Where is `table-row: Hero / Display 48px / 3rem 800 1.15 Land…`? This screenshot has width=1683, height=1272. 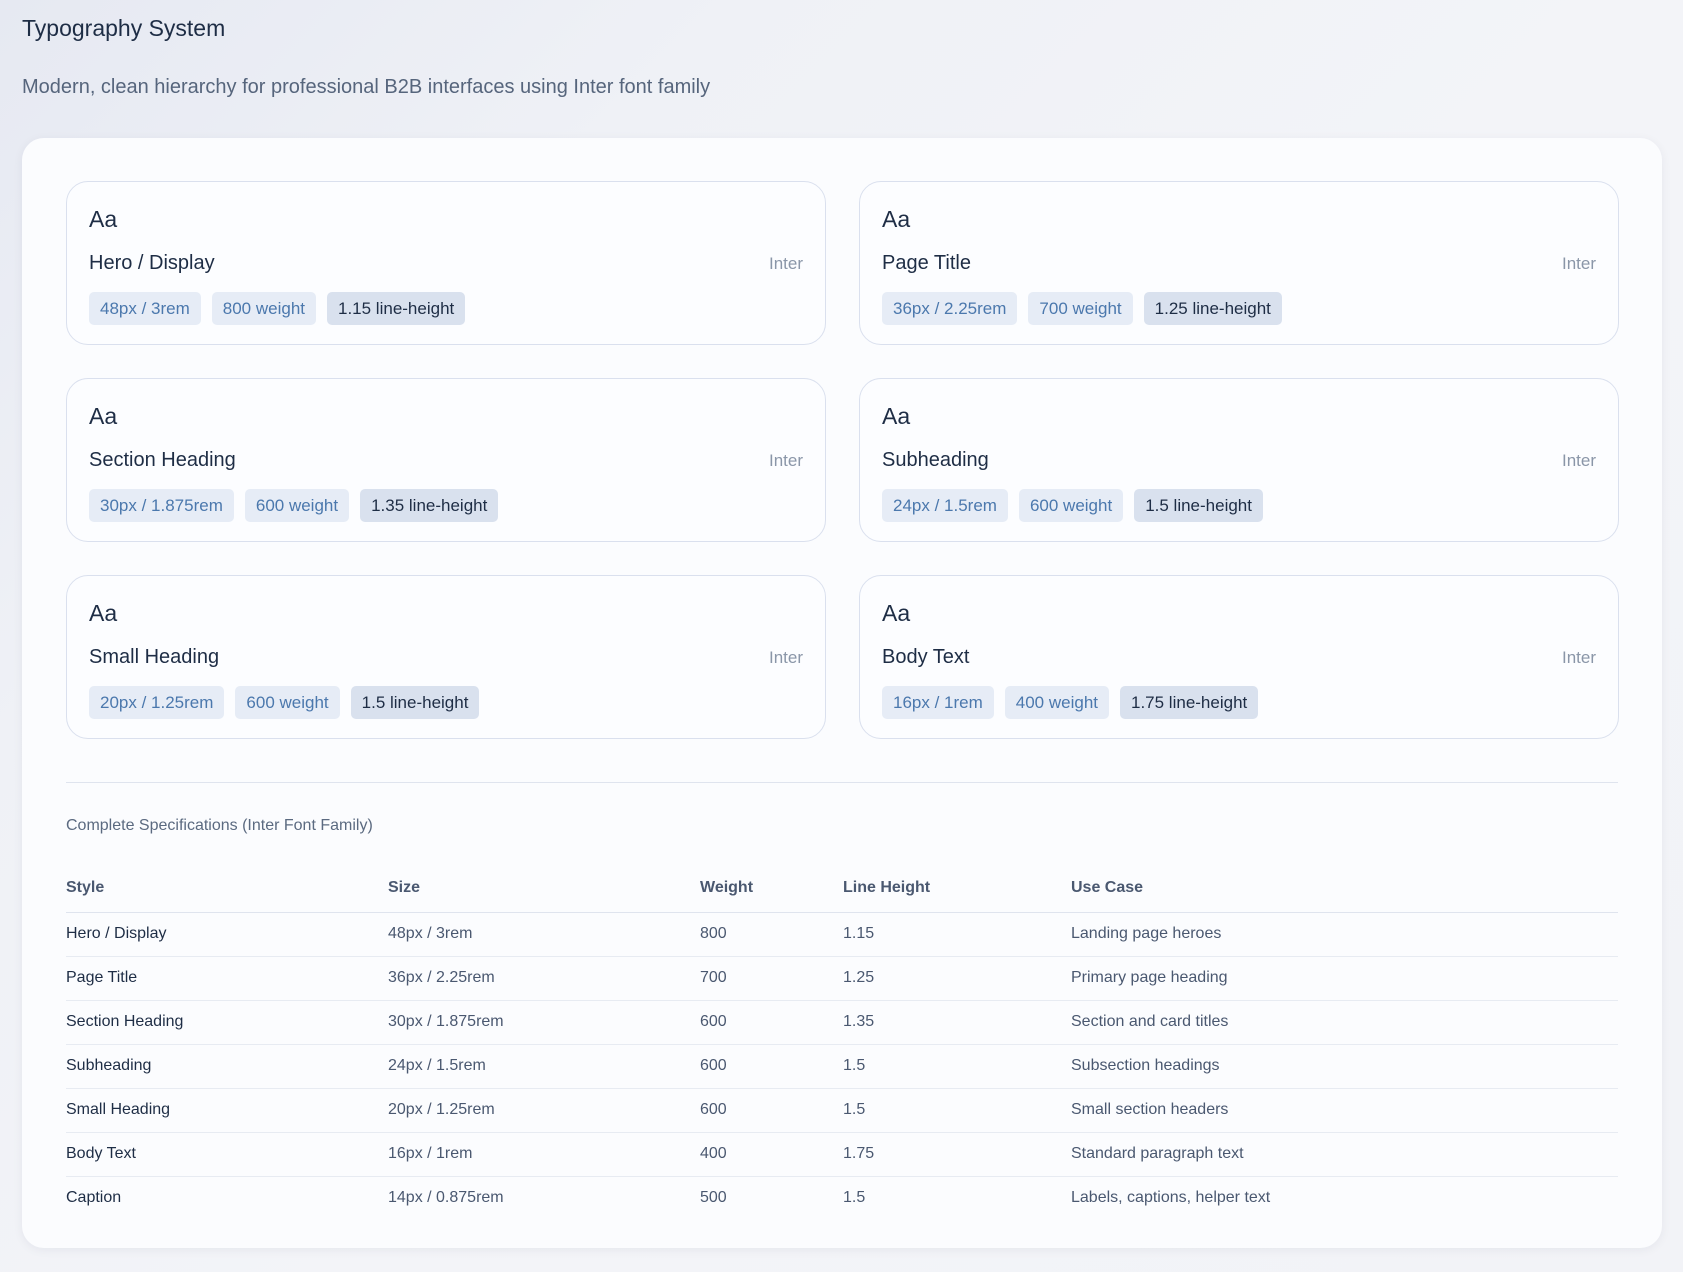
table-row: Hero / Display 48px / 3rem 800 1.15 Land… is located at coordinates (842, 934).